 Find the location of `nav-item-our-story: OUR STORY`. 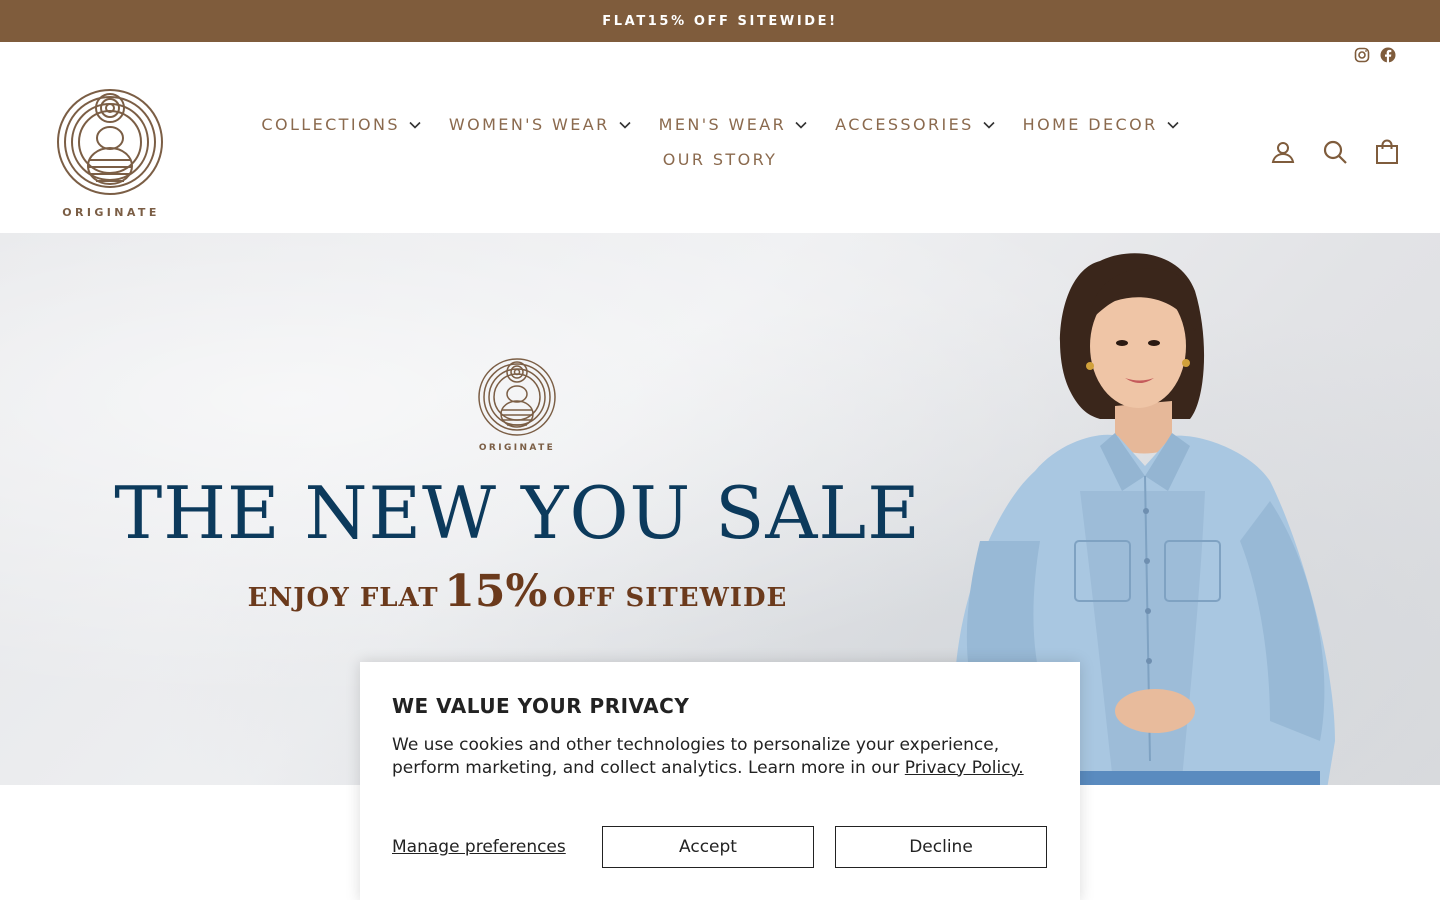

nav-item-our-story: OUR STORY is located at coordinates (720, 159).